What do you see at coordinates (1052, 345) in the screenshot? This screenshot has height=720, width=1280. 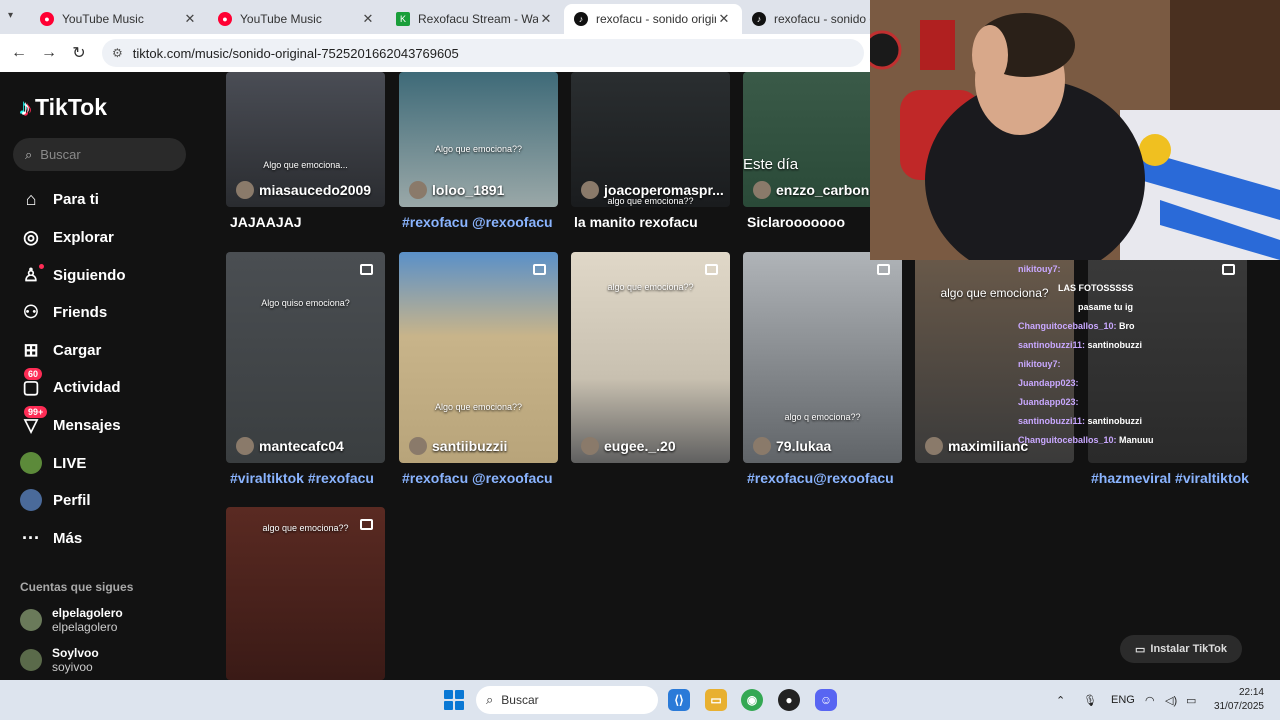 I see `chat-author: santinobuzzi11:` at bounding box center [1052, 345].